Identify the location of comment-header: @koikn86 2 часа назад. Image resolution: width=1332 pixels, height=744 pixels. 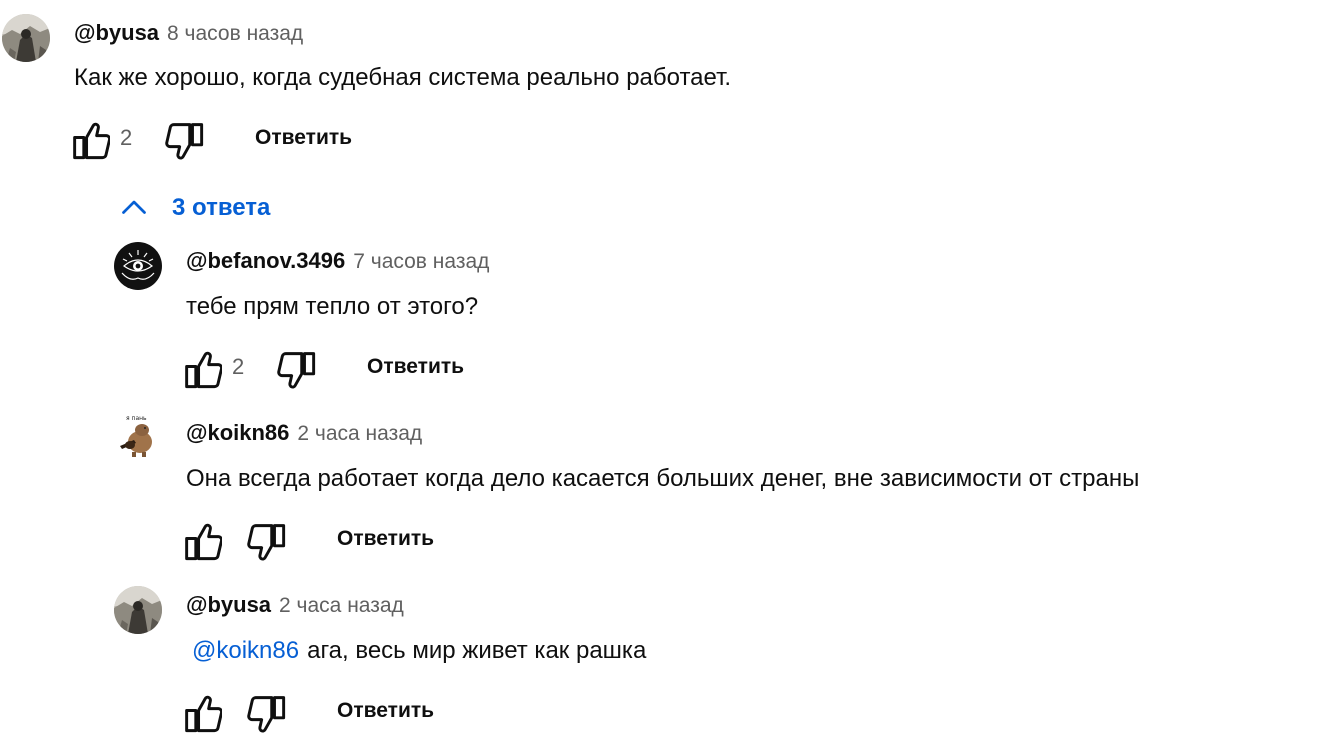
(304, 433).